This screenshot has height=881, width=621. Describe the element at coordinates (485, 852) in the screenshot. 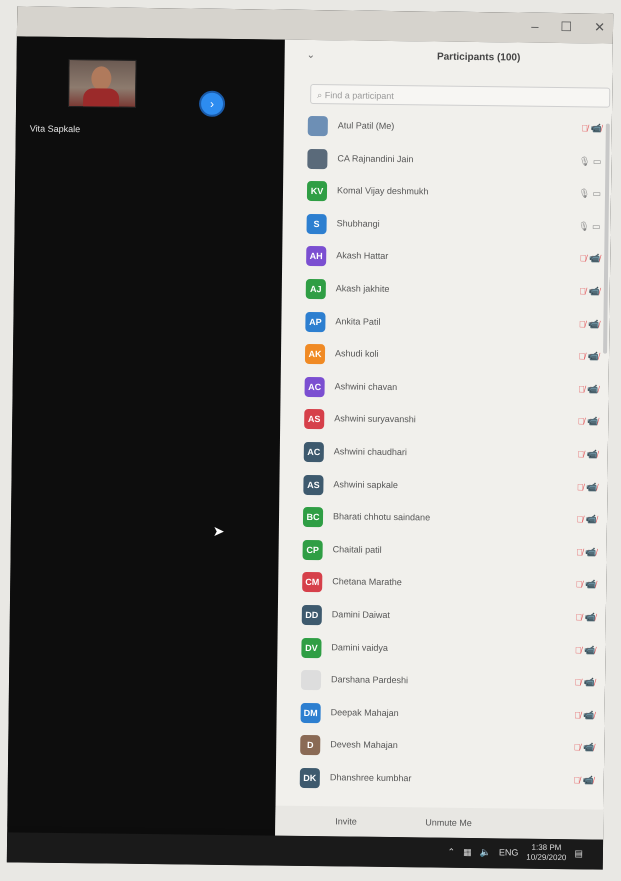

I see `volume-icon: 🔈` at that location.